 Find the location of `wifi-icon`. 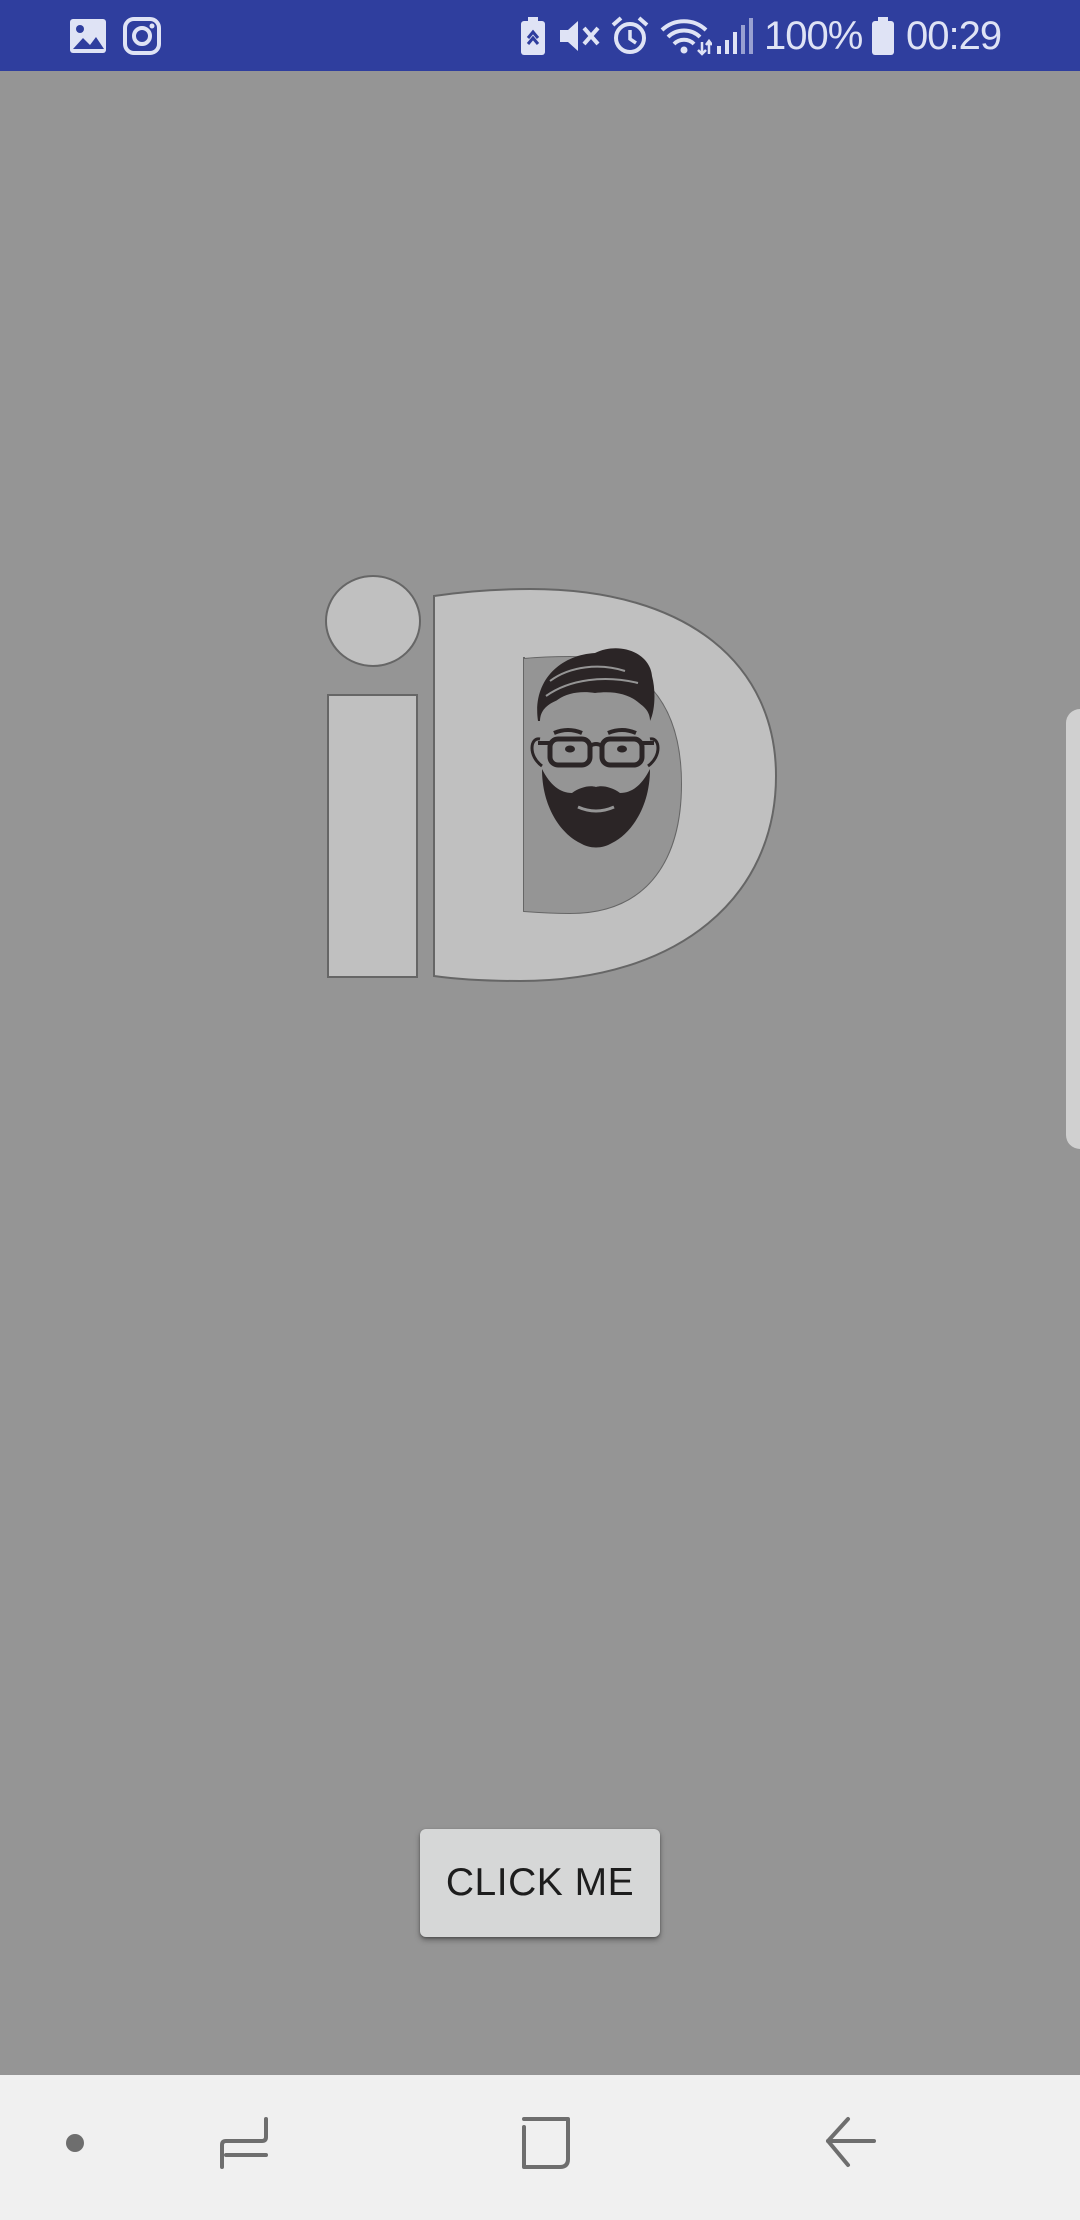

wifi-icon is located at coordinates (686, 37).